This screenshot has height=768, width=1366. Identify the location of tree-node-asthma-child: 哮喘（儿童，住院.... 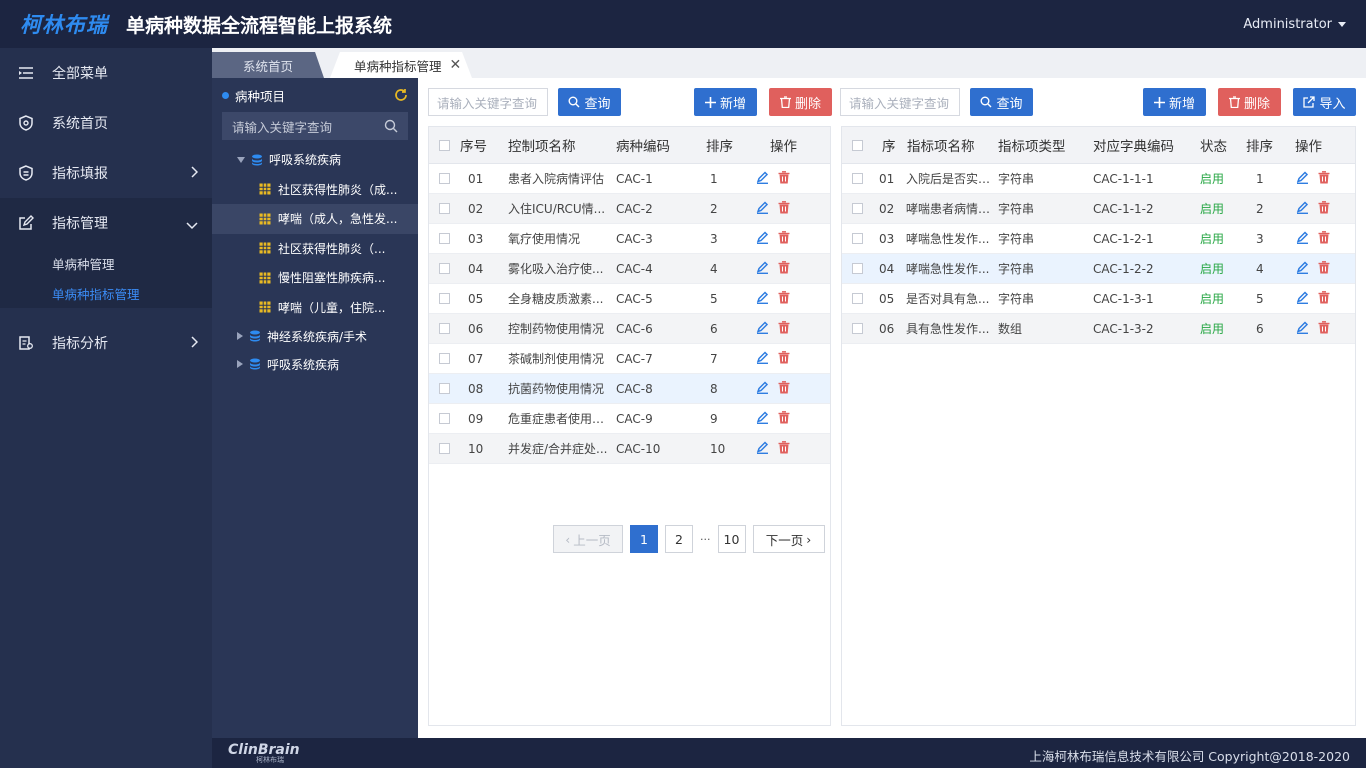
(315, 308).